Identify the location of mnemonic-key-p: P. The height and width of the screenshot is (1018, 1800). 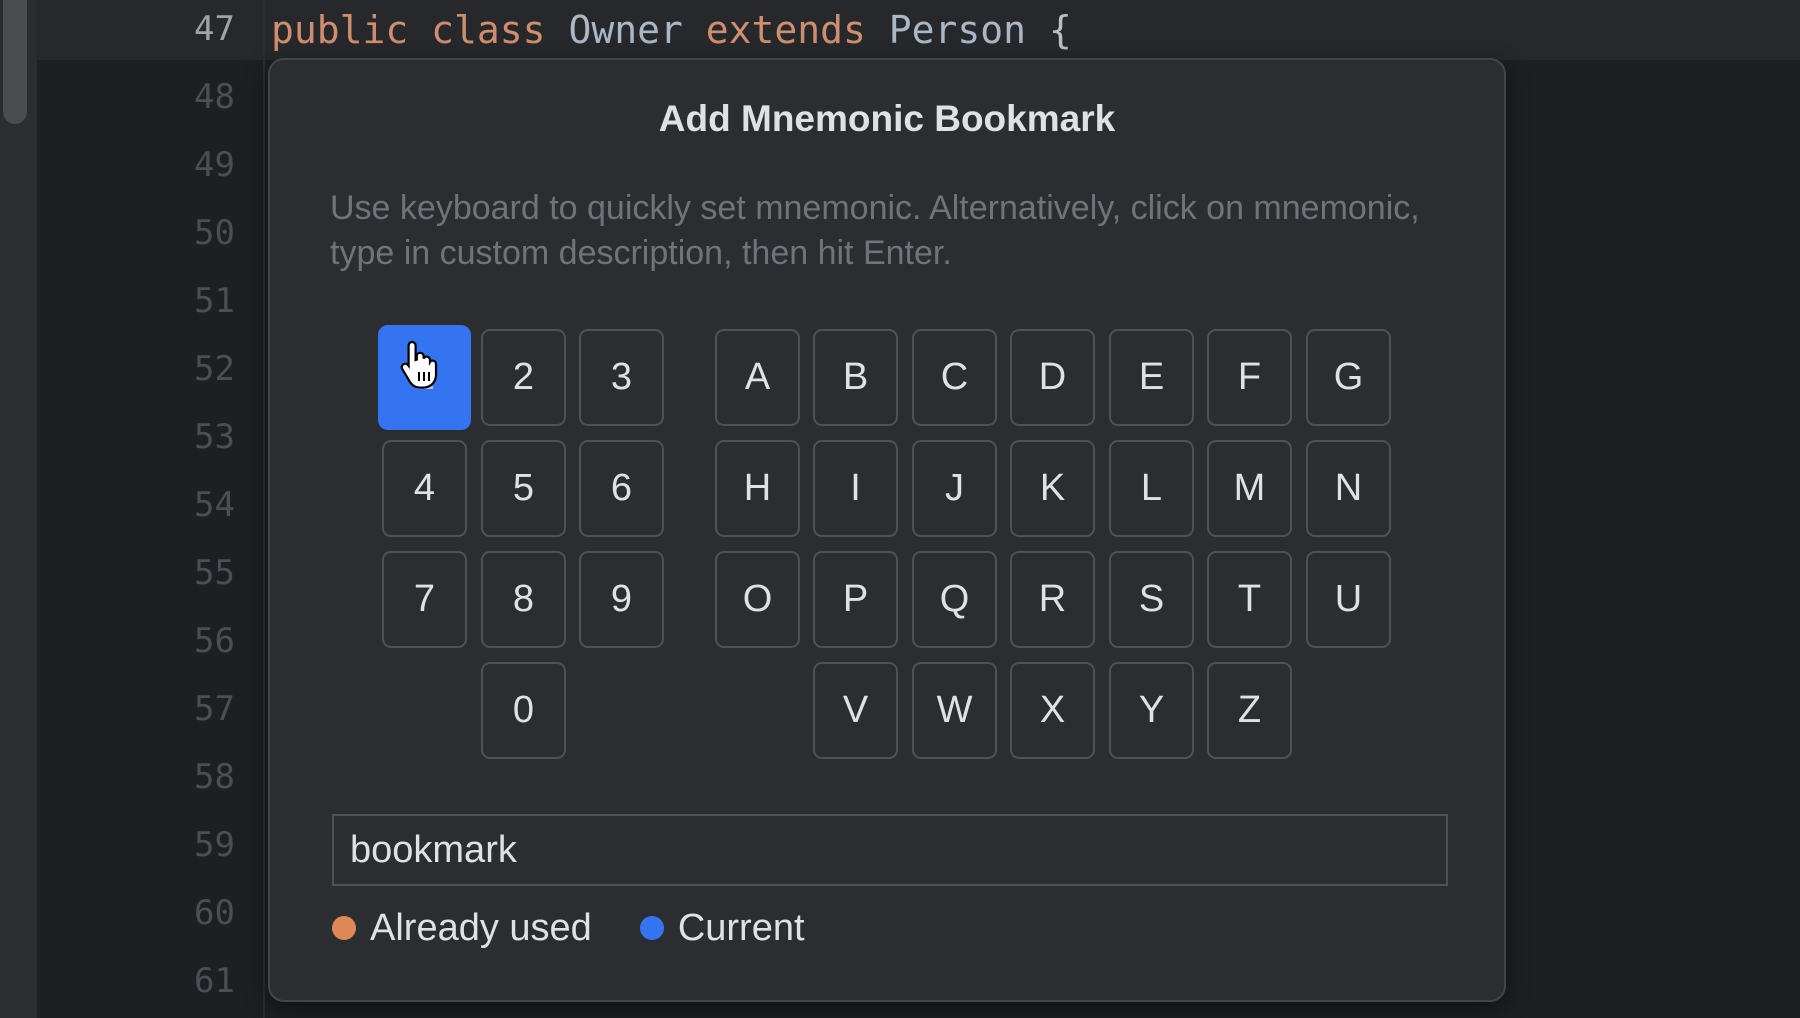
(855, 599).